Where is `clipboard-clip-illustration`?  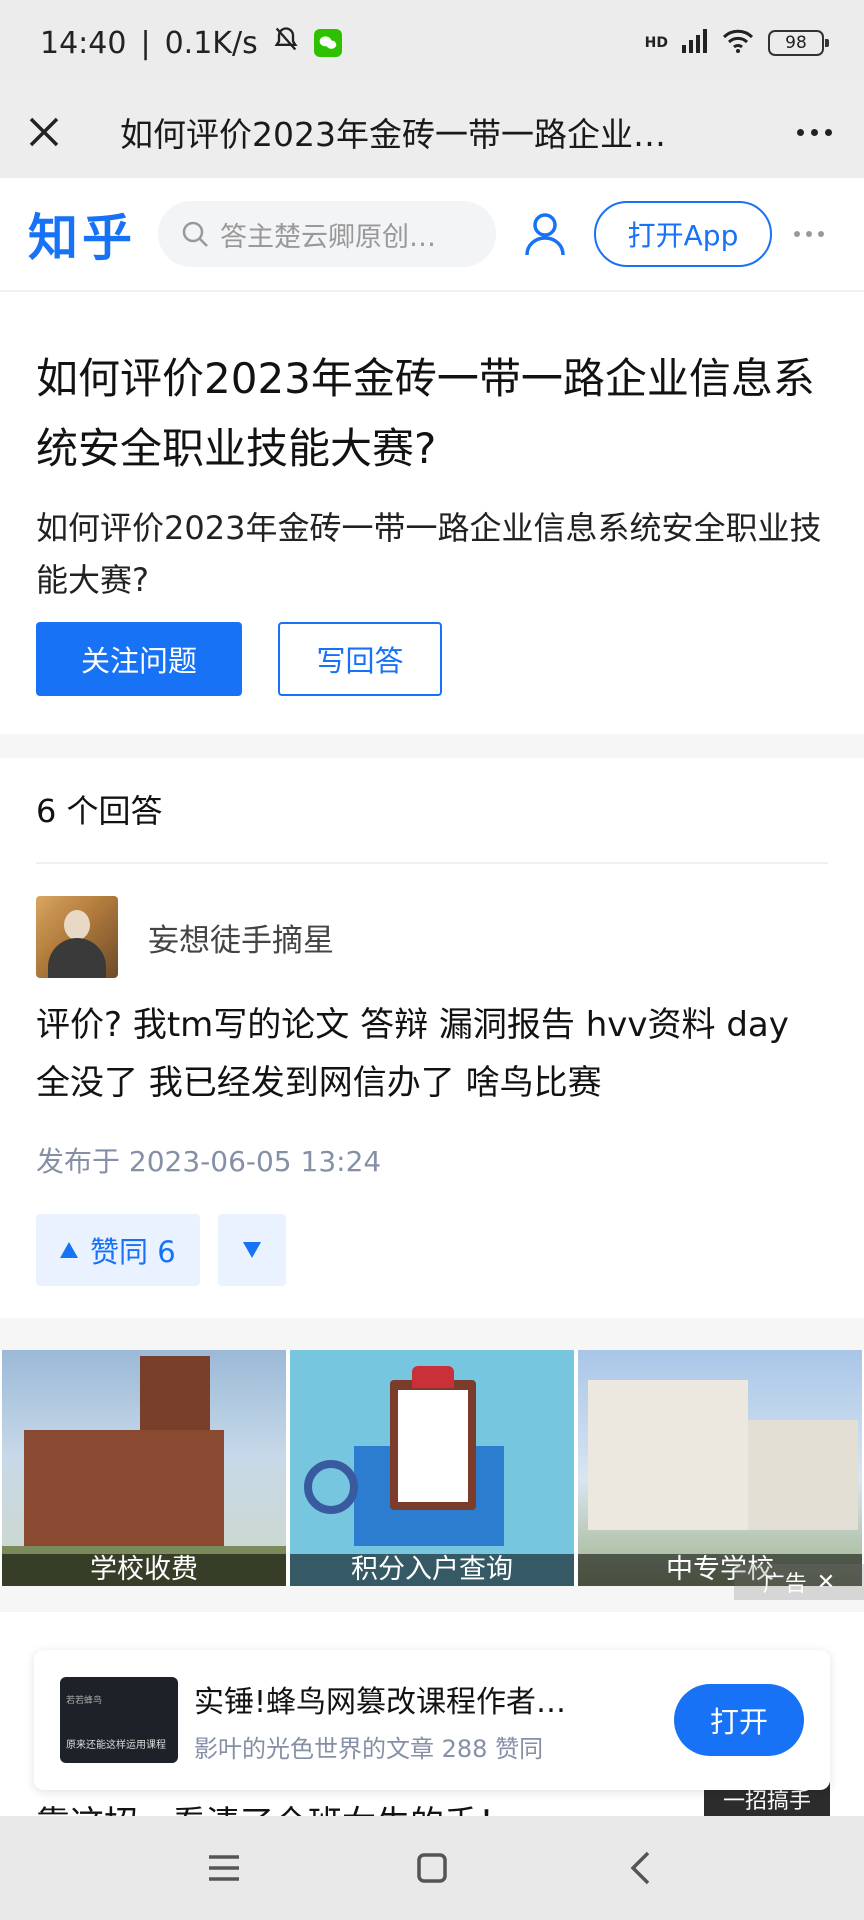 clipboard-clip-illustration is located at coordinates (433, 1377).